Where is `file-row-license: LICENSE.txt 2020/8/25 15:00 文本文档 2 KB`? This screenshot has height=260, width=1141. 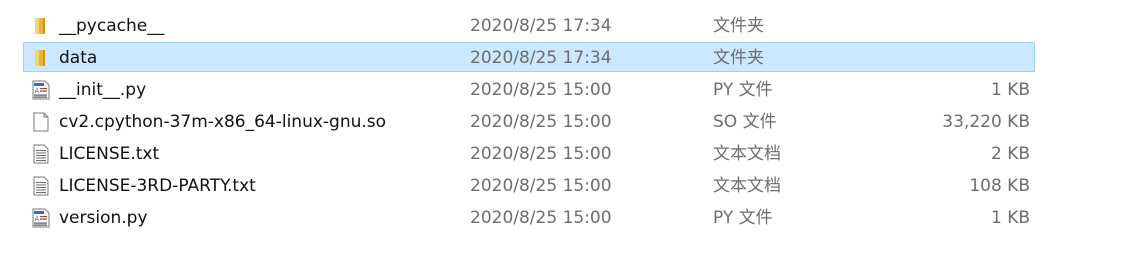 file-row-license: LICENSE.txt 2020/8/25 15:00 文本文档 2 KB is located at coordinates (570, 154).